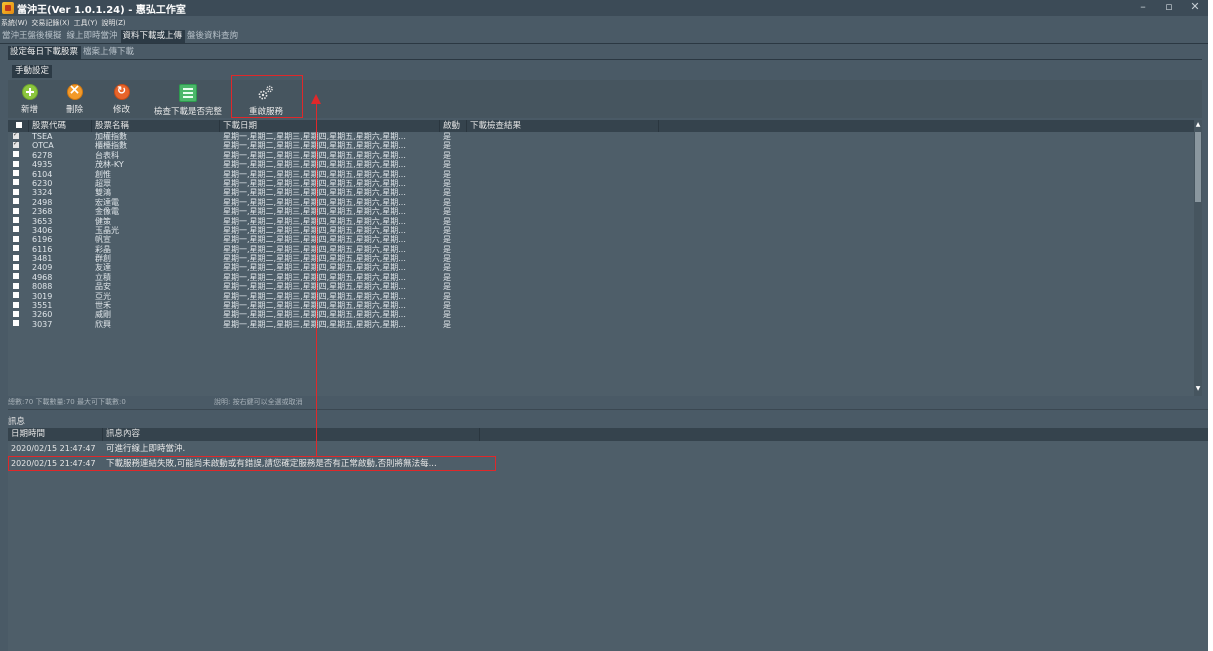 Image resolution: width=1213 pixels, height=651 pixels. I want to click on scroll-up-arrow: ▲, so click(1198, 125).